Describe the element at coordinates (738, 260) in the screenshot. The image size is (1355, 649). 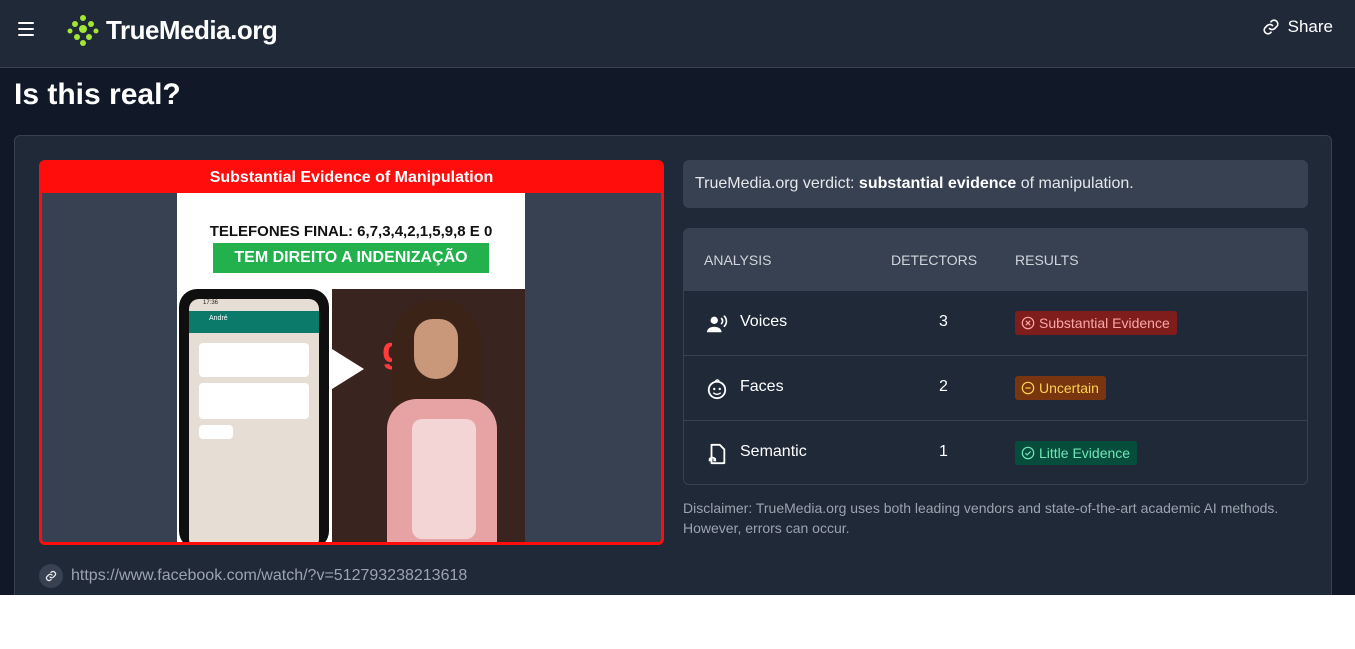
I see `header-analysis: ANALYSIS` at that location.